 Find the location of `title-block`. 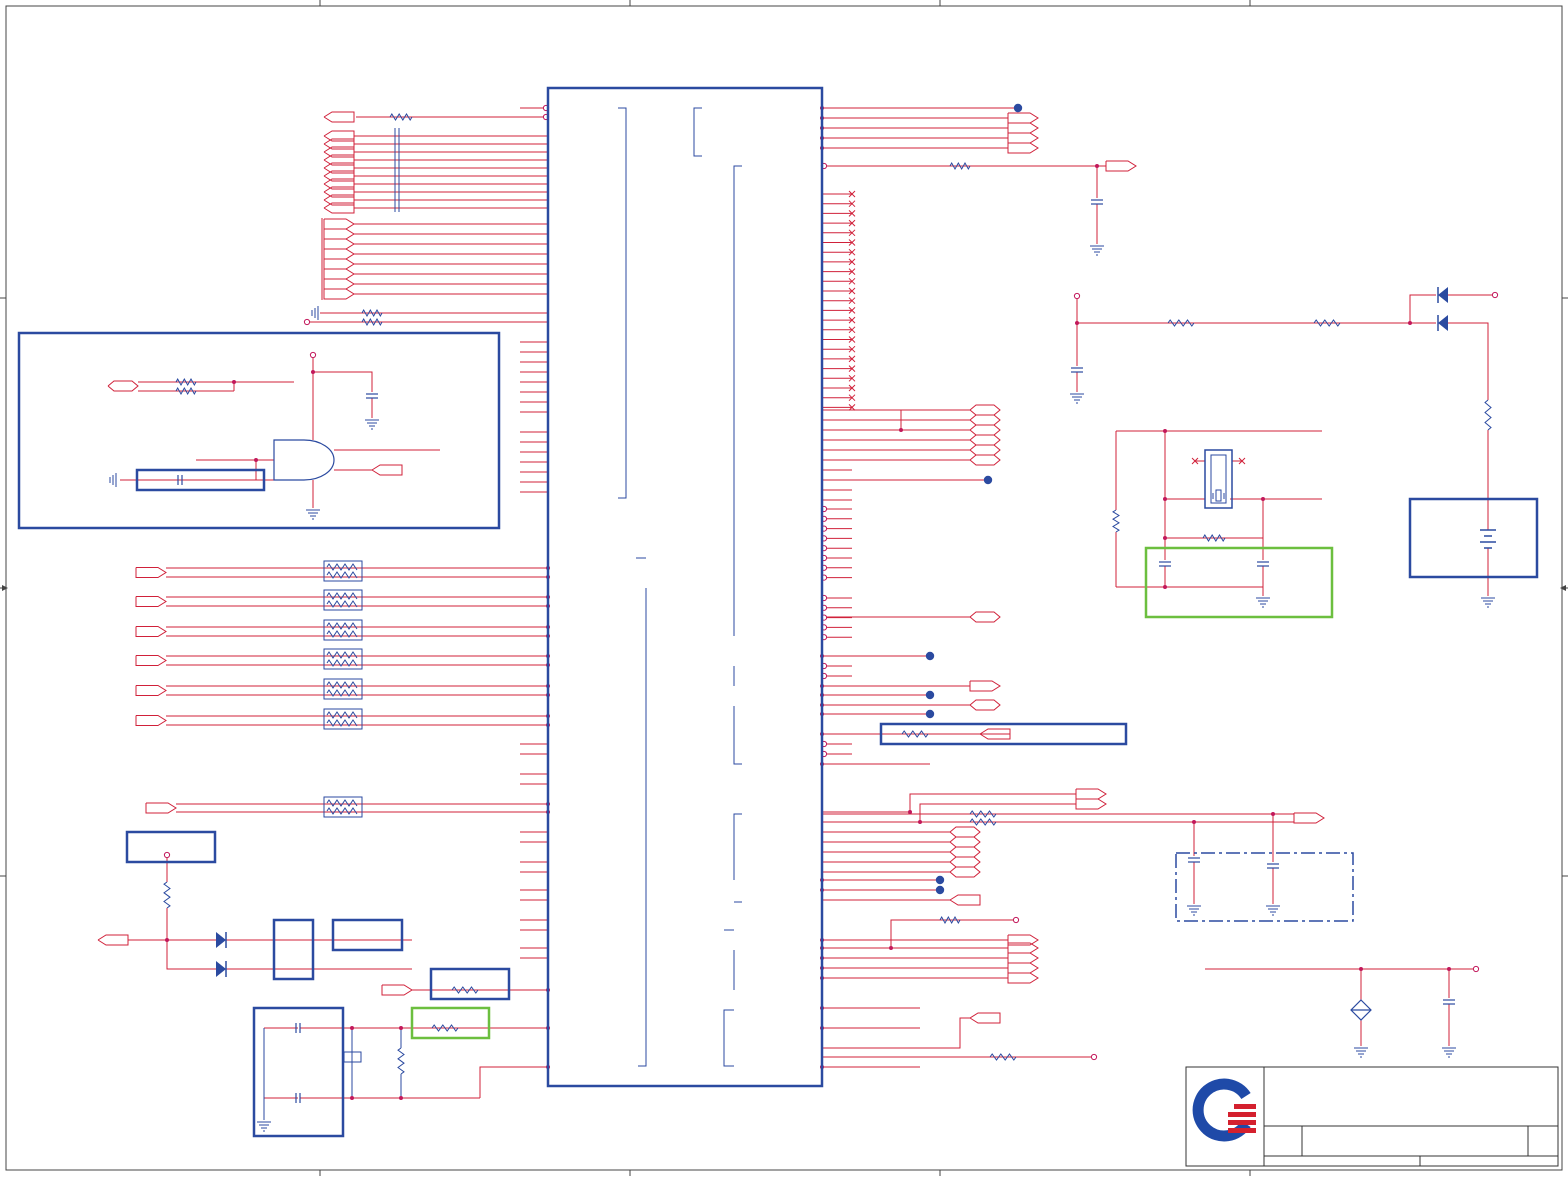

title-block is located at coordinates (1372, 1116).